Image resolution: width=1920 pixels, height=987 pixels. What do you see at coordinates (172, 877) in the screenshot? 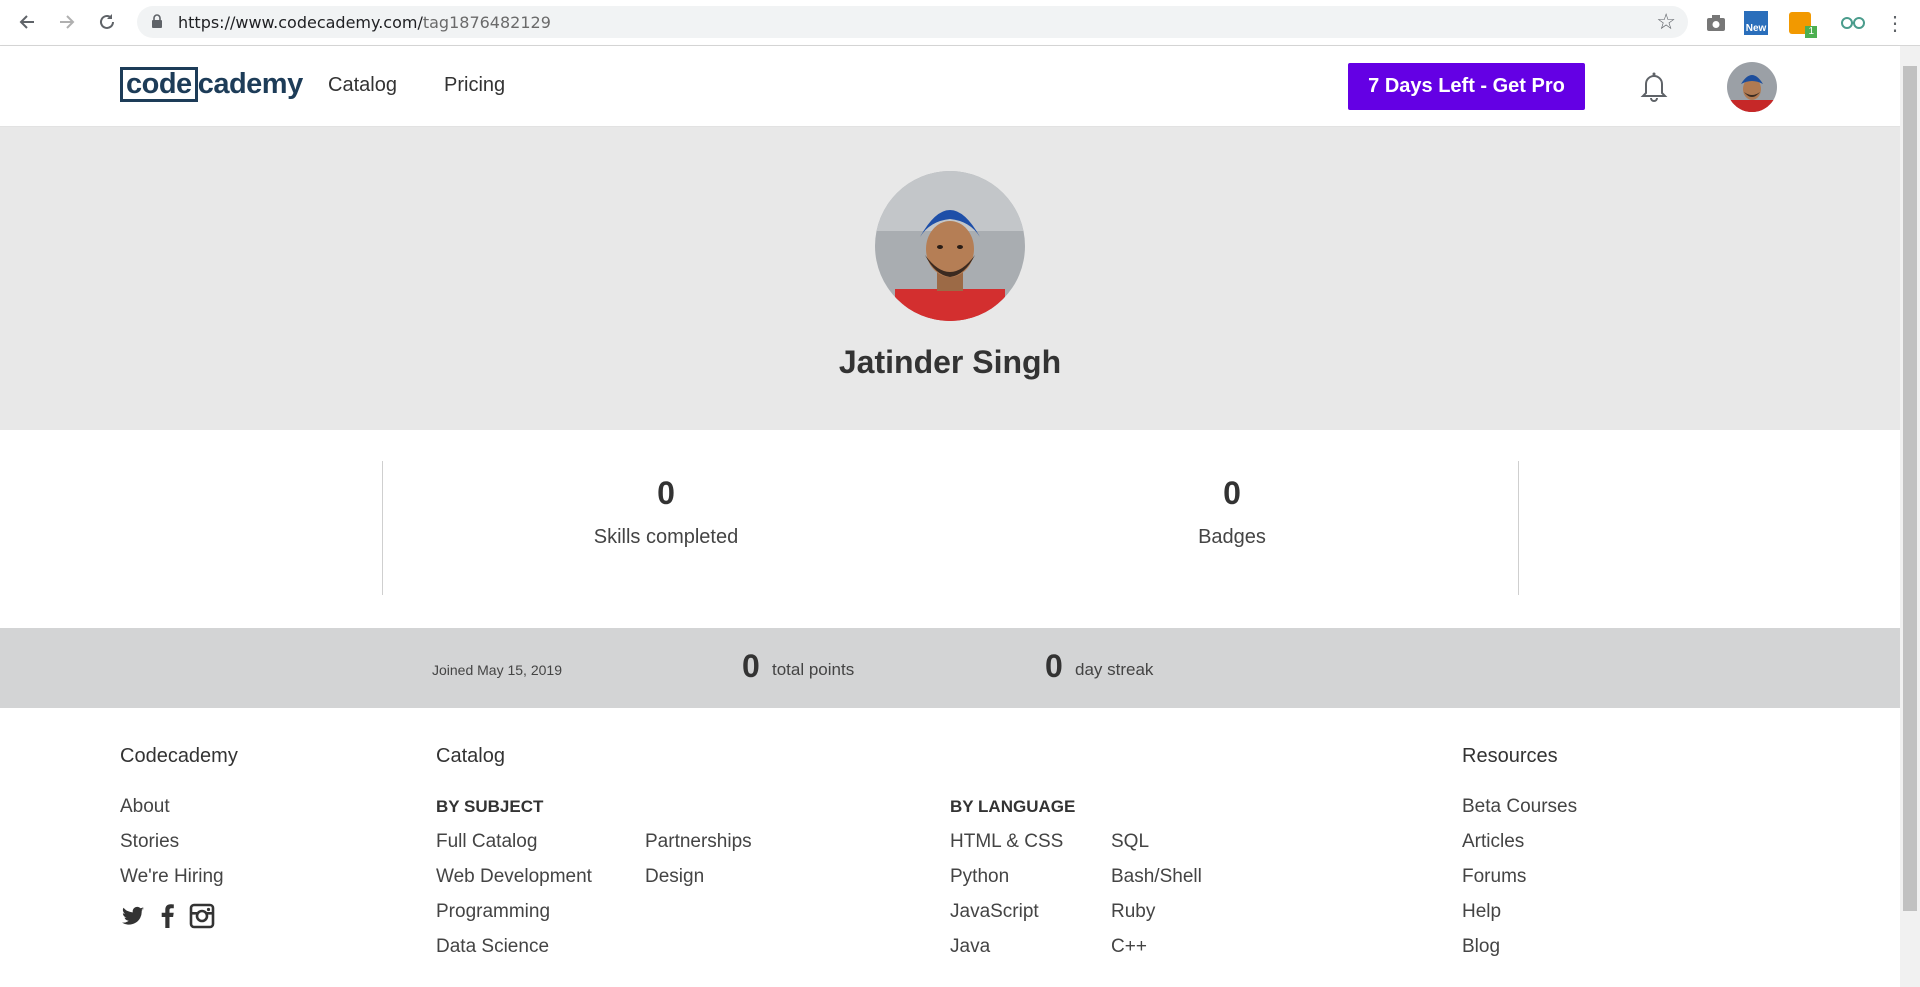
I see `footer-link-hiring: We're Hiring` at bounding box center [172, 877].